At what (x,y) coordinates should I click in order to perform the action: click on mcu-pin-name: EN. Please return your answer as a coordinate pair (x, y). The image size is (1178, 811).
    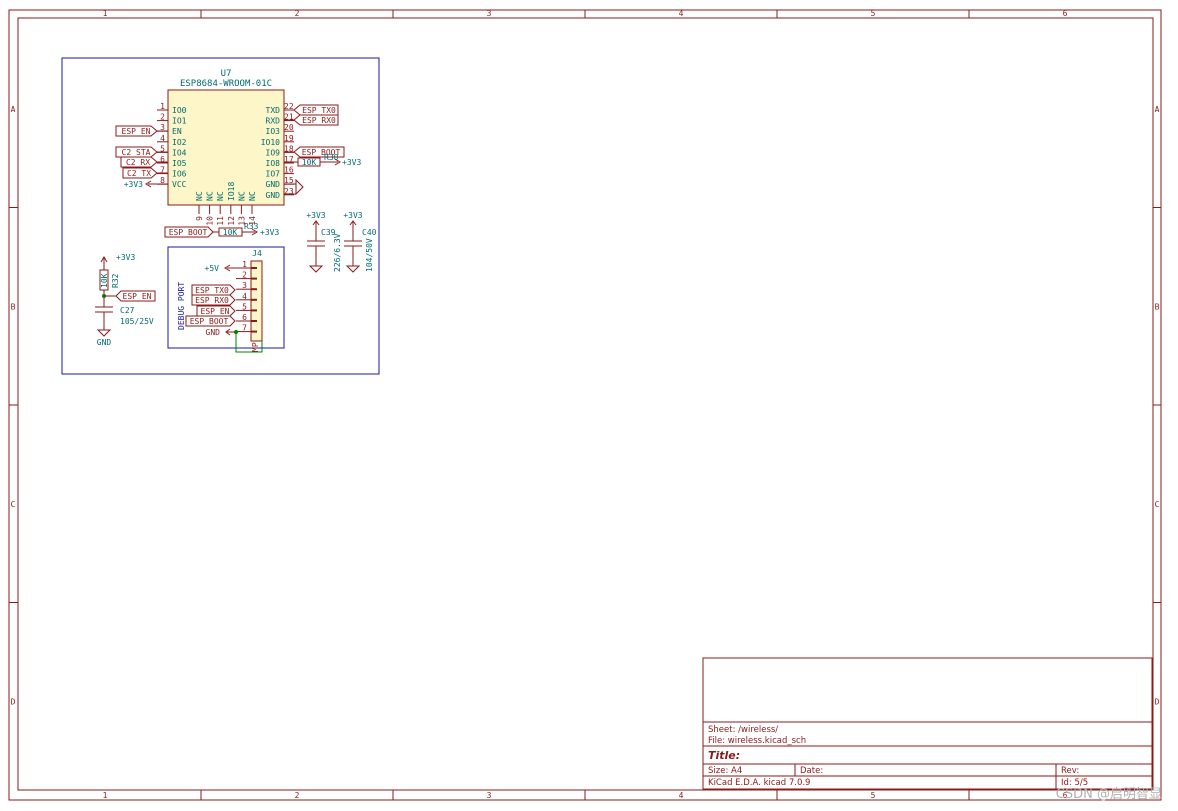
    Looking at the image, I should click on (177, 131).